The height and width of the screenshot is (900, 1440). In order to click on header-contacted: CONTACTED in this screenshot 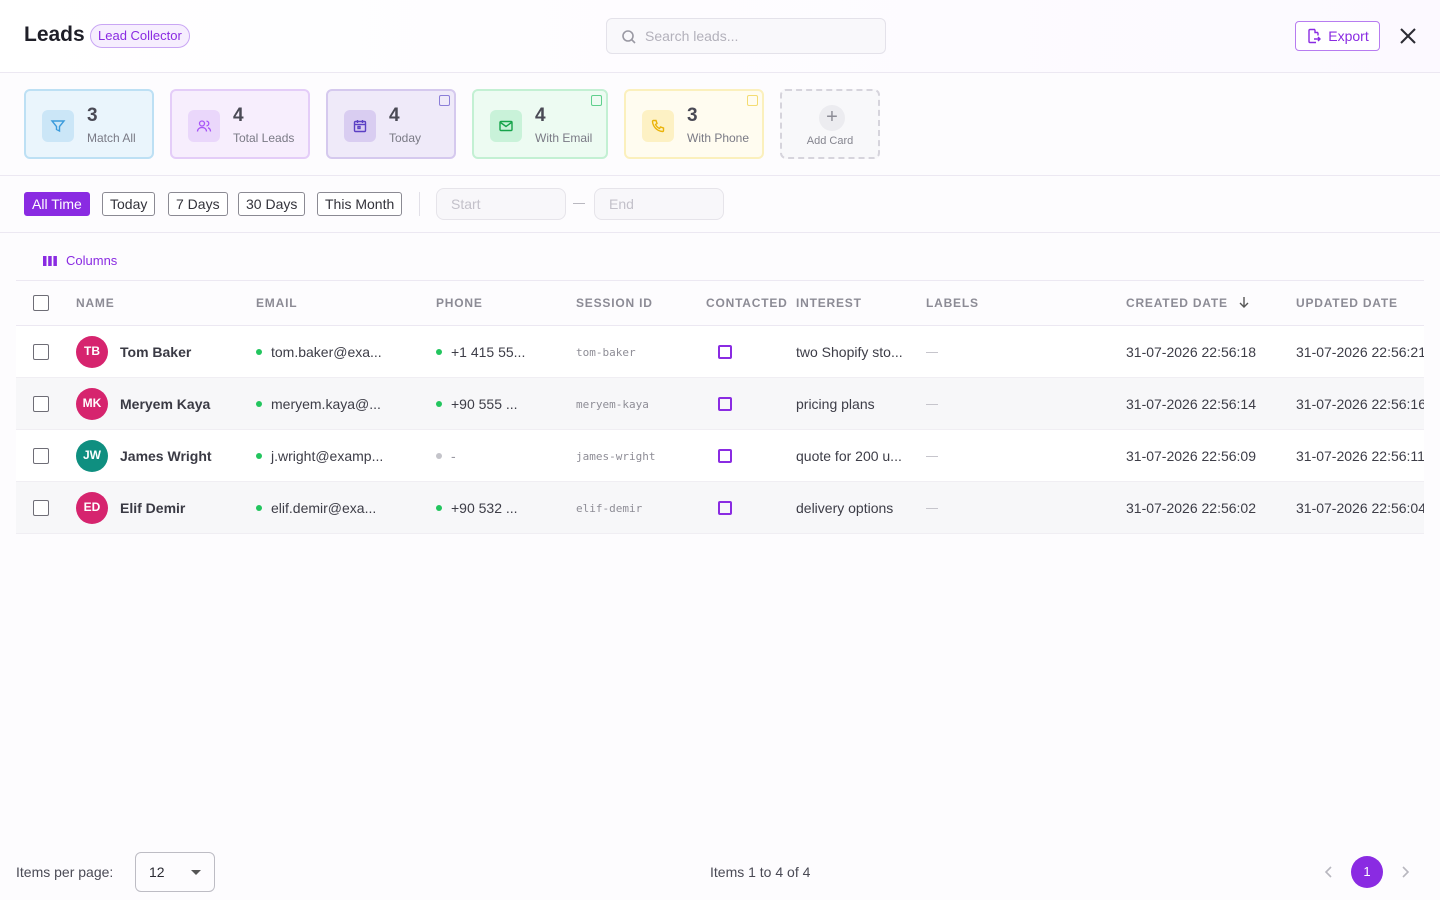, I will do `click(747, 303)`.